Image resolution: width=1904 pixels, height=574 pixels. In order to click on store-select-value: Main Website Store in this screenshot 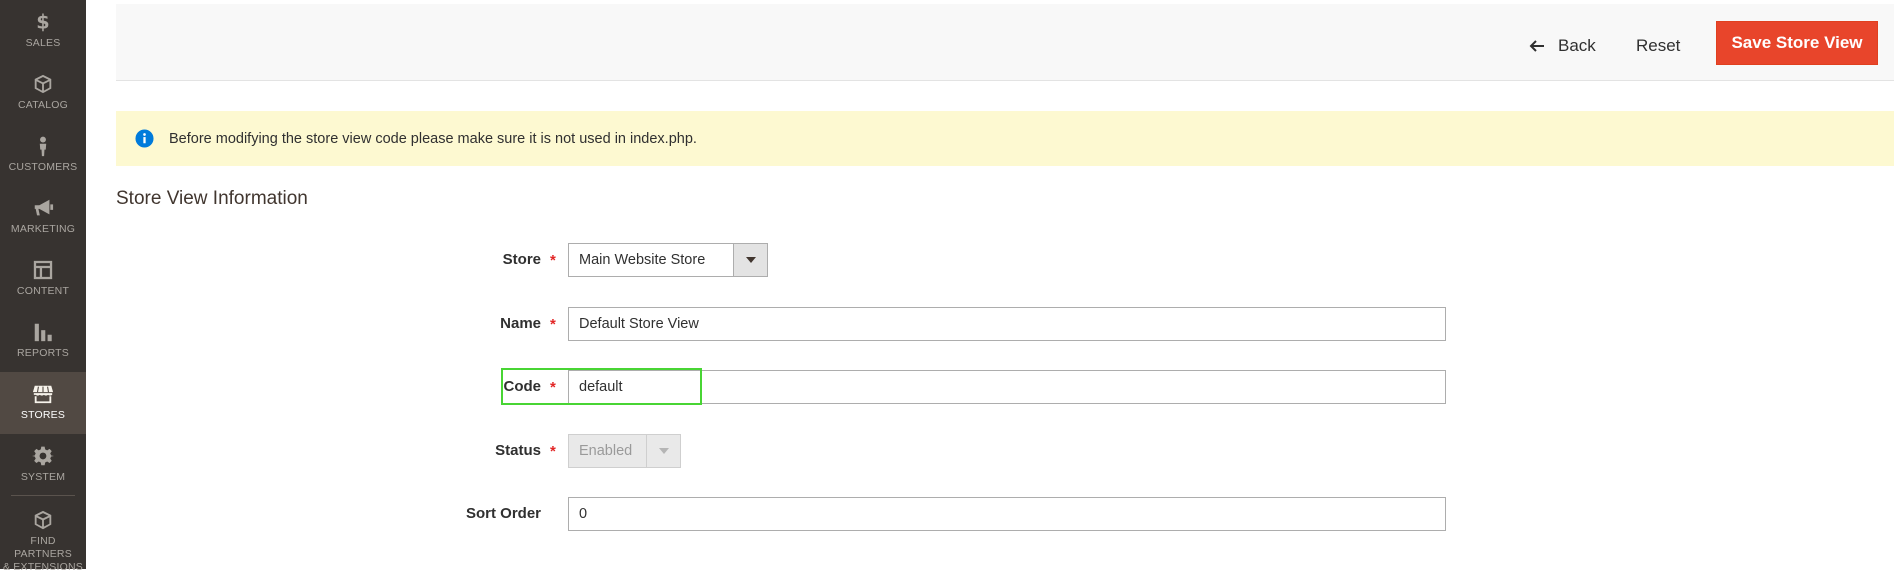, I will do `click(642, 260)`.